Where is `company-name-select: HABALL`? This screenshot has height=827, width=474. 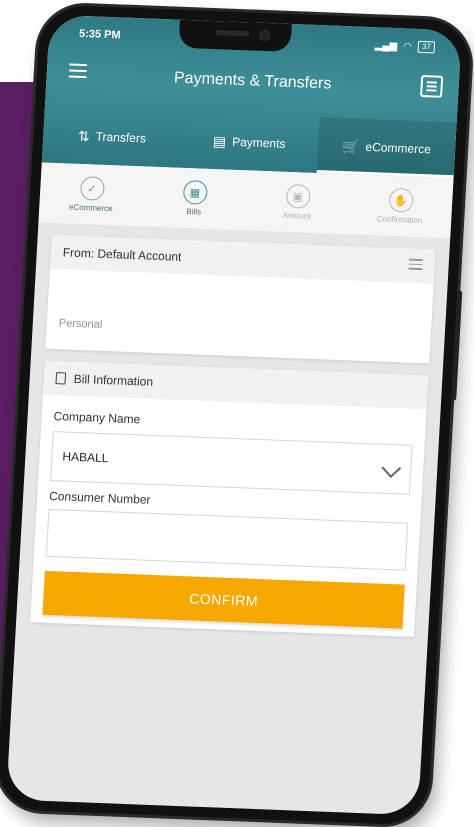 company-name-select: HABALL is located at coordinates (231, 463).